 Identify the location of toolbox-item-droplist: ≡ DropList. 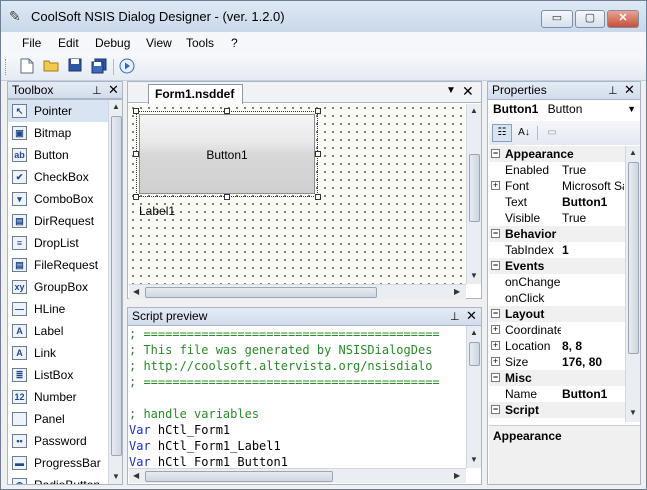
(58, 243).